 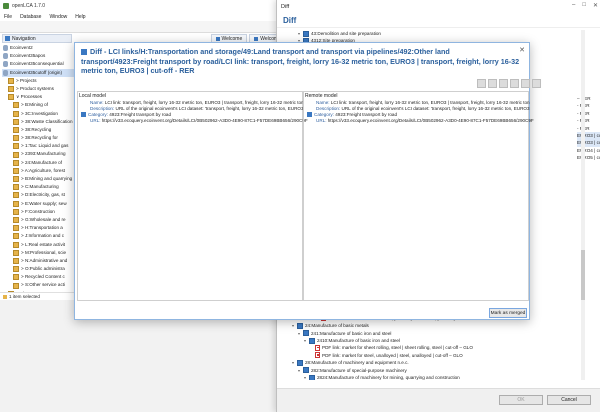 I want to click on nav-tree-item-label: > 2393:Manufacturing, so click(x=43, y=154).